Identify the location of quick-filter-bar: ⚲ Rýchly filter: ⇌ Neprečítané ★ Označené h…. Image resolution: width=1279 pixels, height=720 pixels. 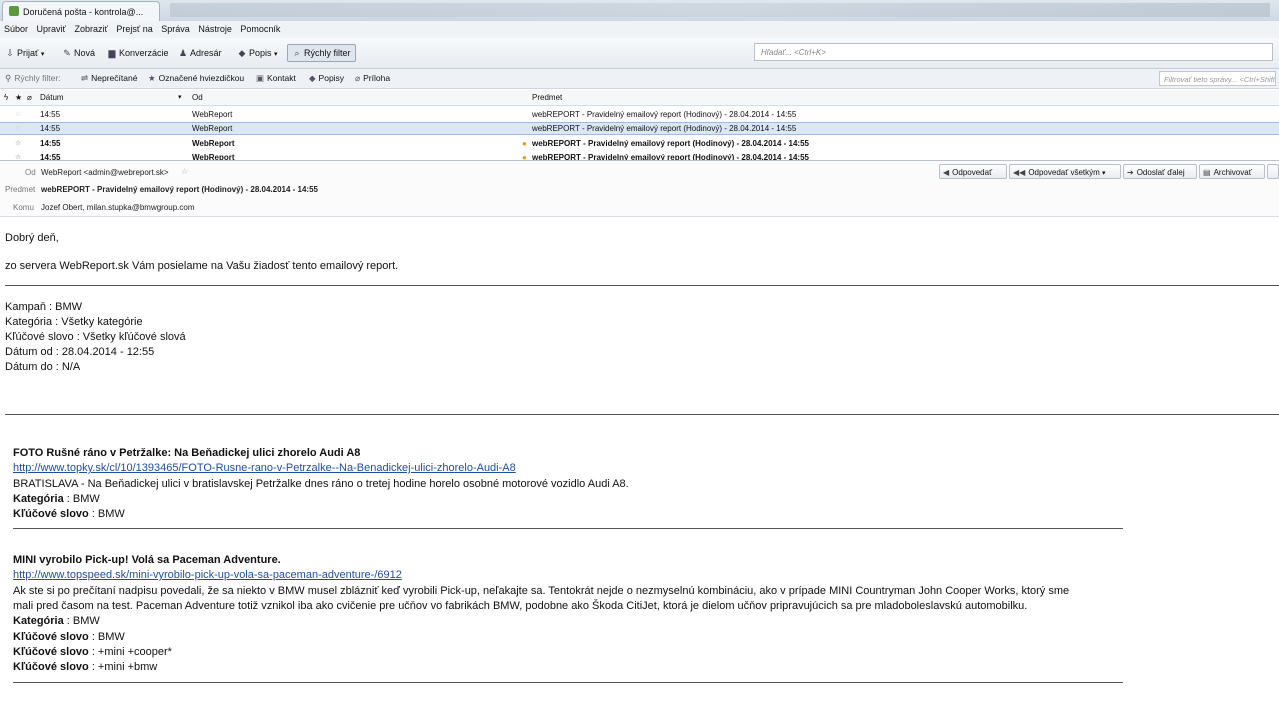
(639, 79).